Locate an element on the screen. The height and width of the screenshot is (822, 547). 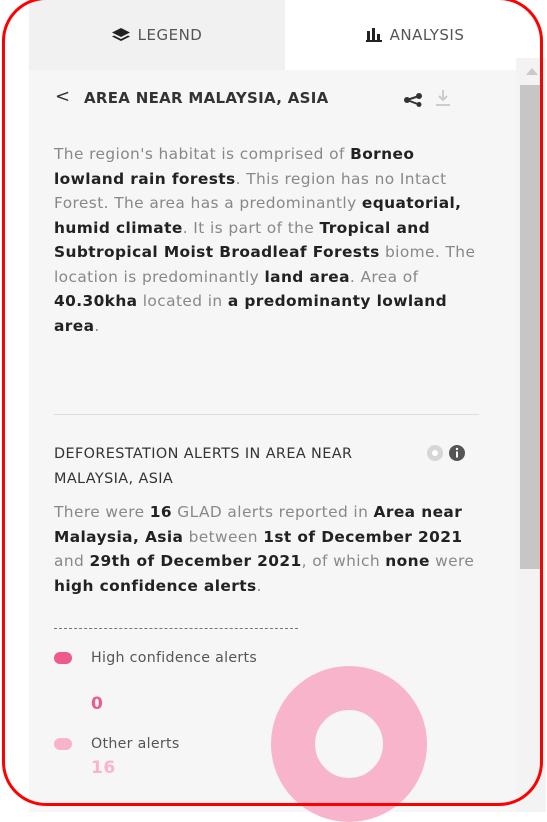
info-icon is located at coordinates (457, 455).